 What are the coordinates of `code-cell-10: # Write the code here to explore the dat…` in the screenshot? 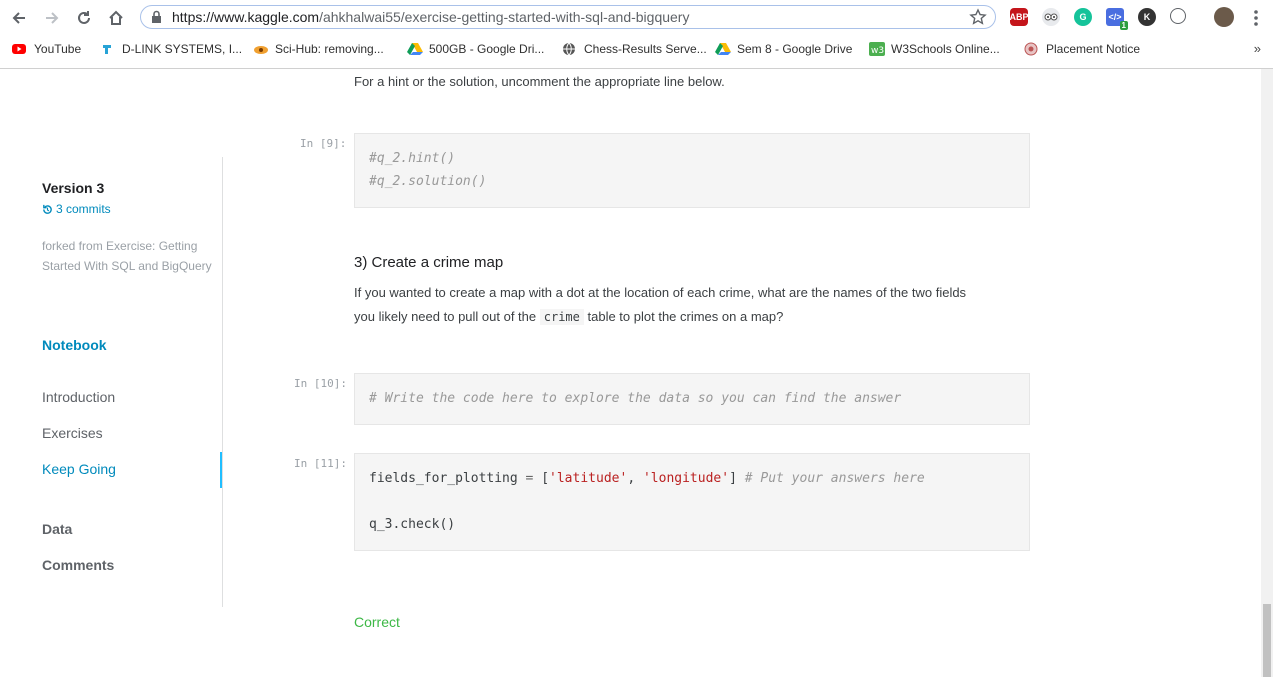 It's located at (692, 399).